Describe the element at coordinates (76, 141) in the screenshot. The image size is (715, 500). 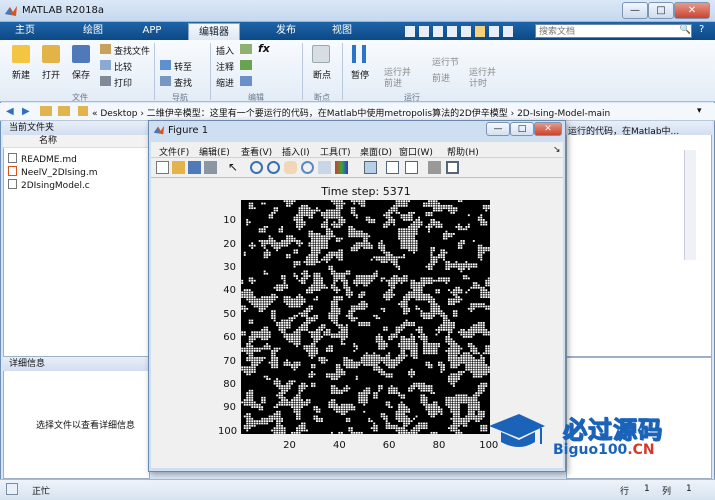
I see `name-column-header: 名称` at that location.